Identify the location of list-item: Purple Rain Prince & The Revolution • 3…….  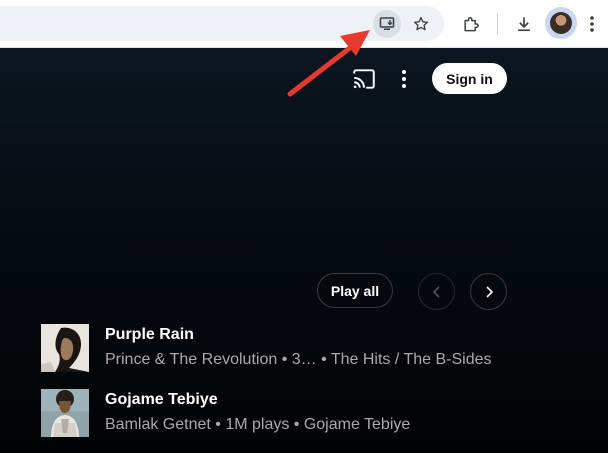
(301, 348).